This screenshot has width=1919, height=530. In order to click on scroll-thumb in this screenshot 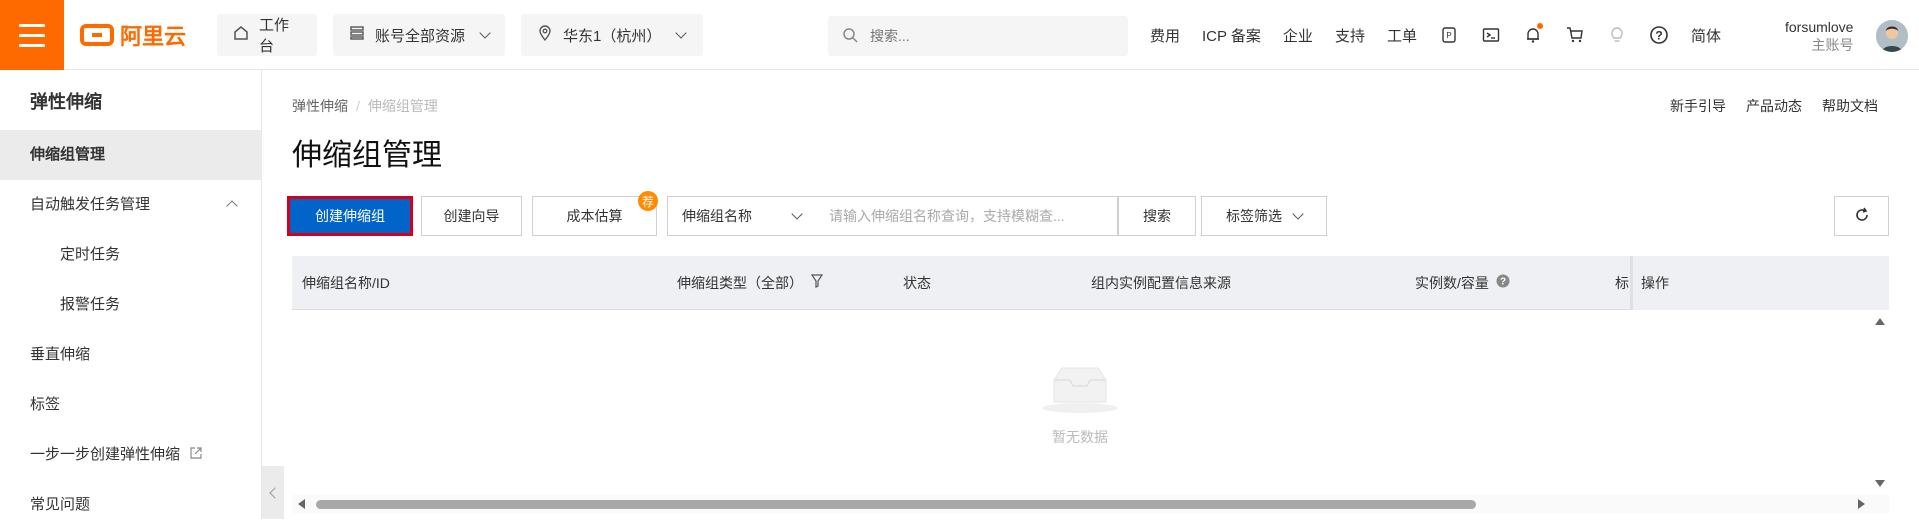, I will do `click(896, 504)`.